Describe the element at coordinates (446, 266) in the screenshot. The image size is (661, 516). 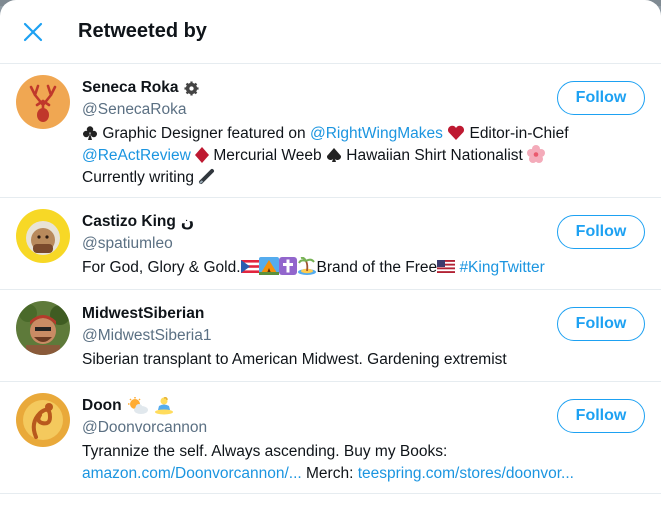
I see `us-flag-icon` at that location.